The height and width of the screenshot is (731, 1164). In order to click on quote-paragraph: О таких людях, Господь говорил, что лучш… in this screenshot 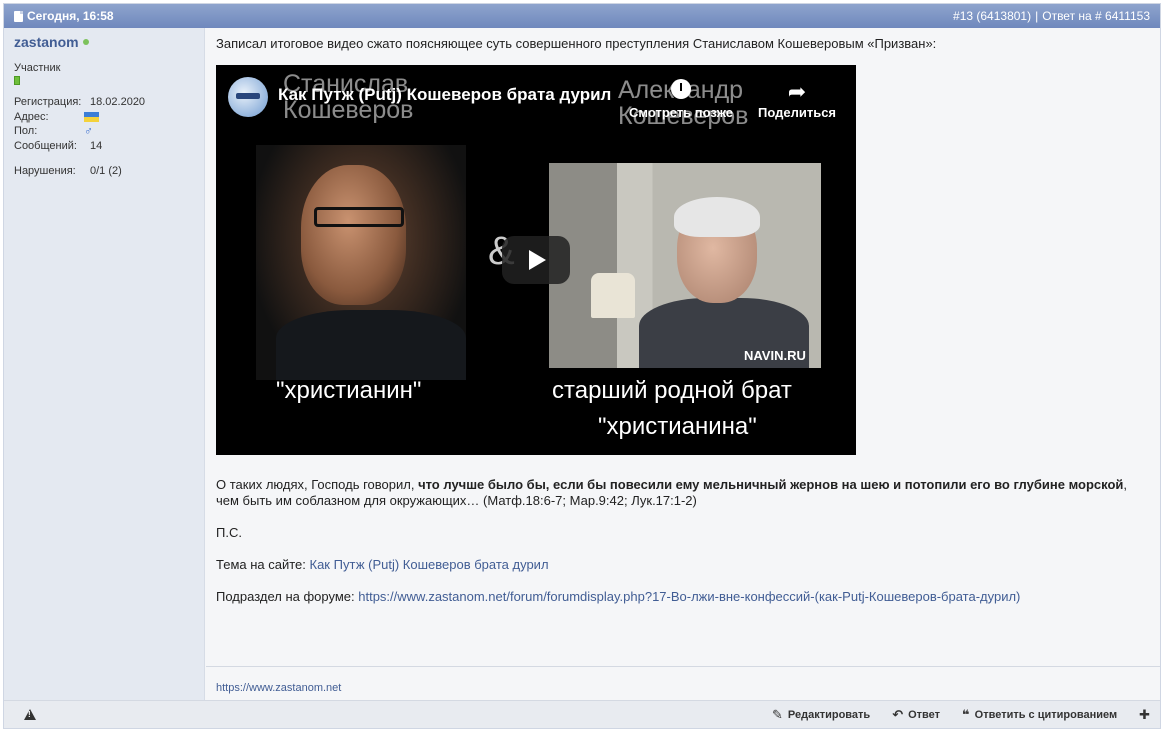, I will do `click(672, 492)`.